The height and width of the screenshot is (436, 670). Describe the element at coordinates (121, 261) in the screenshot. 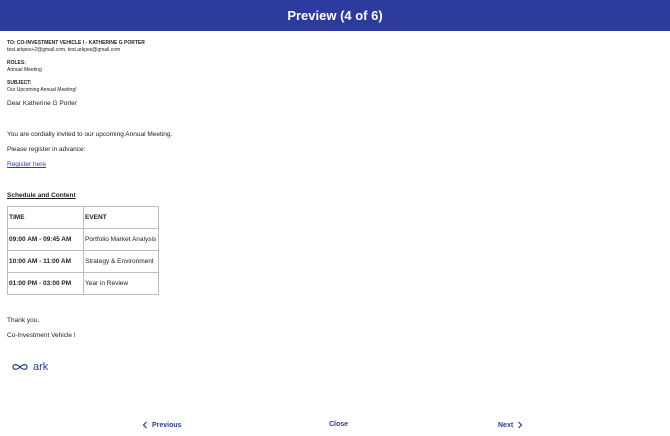

I see `row-event: Strategy & Environment` at that location.